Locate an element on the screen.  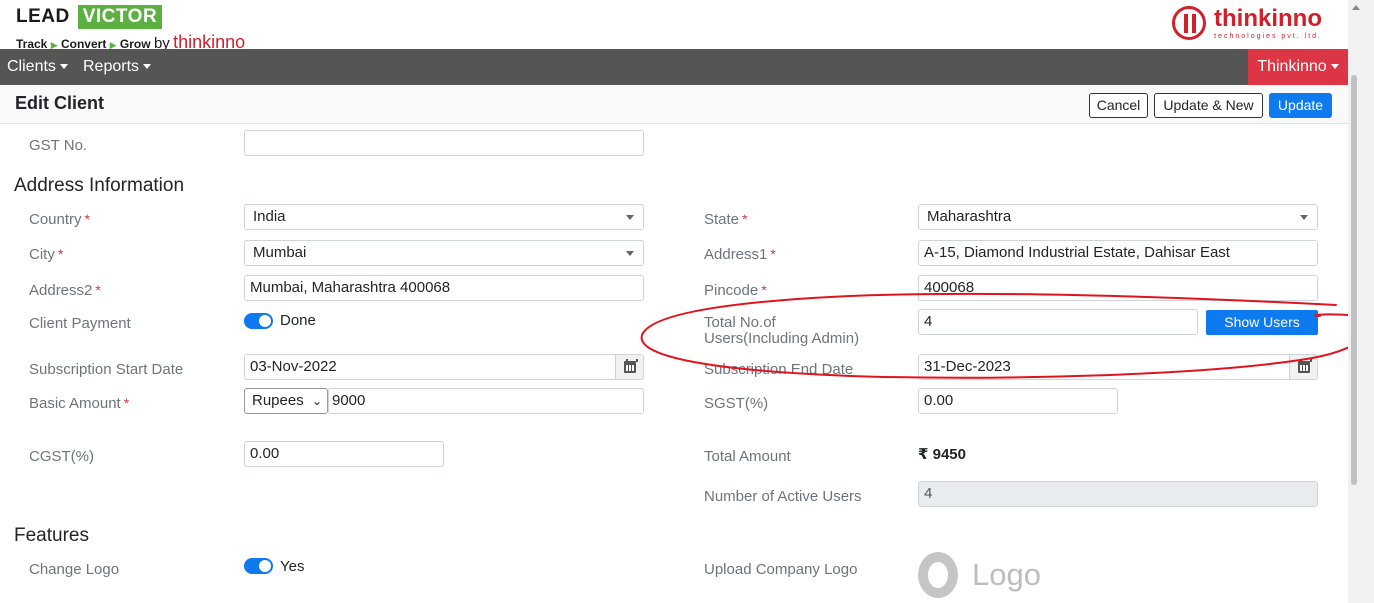
address2-input: Mumbai, Maharashtra 400068 is located at coordinates (444, 288).